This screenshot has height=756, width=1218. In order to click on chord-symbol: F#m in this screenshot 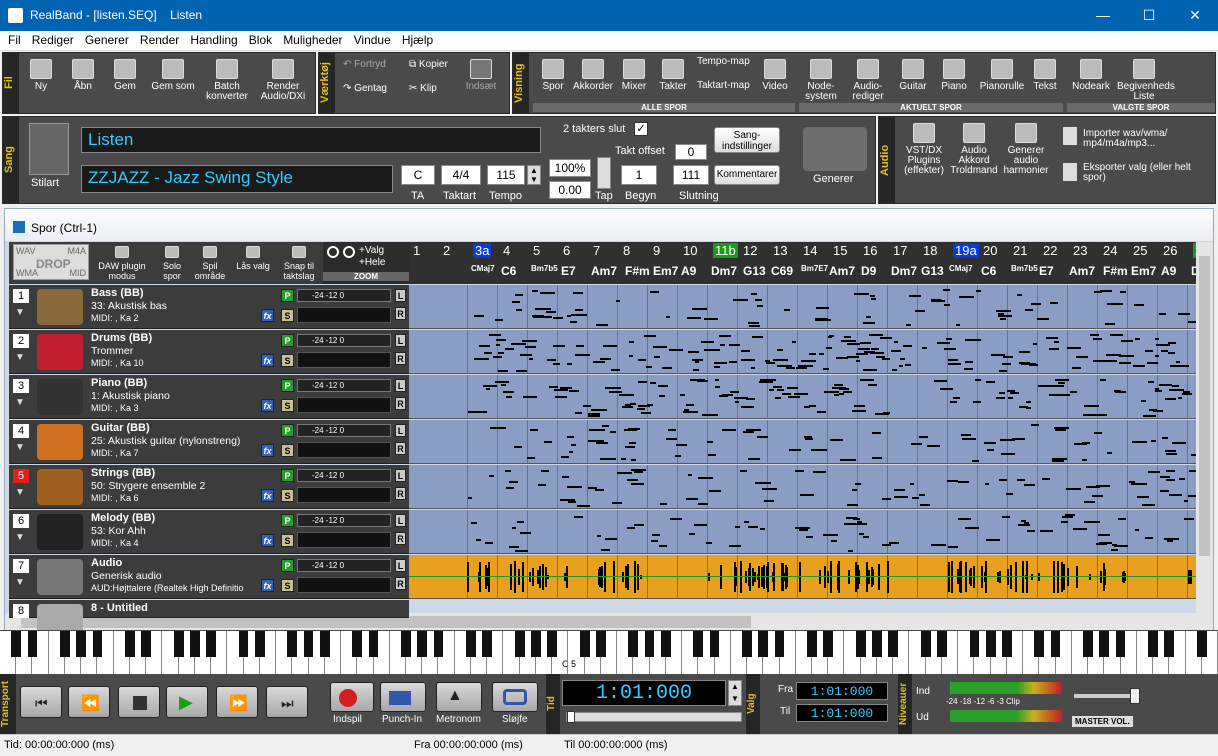, I will do `click(637, 271)`.